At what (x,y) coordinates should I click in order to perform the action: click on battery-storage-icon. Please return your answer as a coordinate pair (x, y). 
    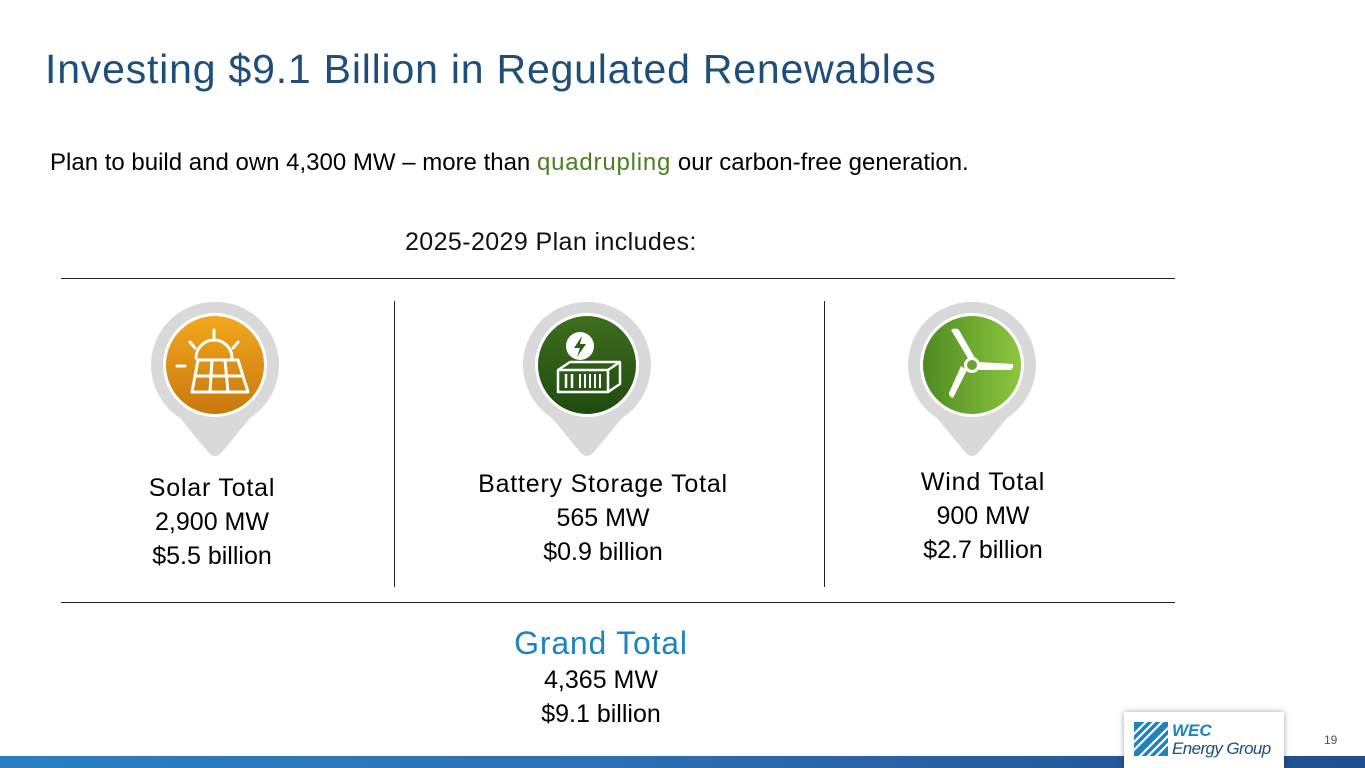
    Looking at the image, I should click on (587, 380).